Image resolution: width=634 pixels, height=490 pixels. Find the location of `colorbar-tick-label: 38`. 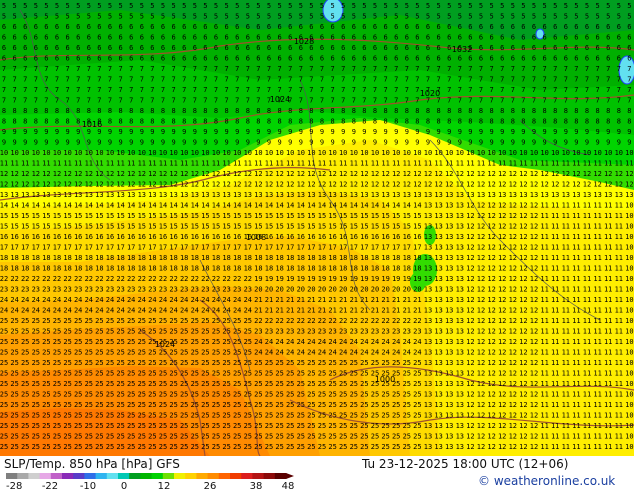

colorbar-tick-label: 38 is located at coordinates (256, 485).